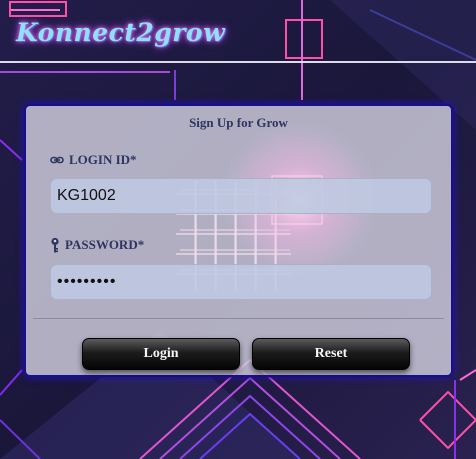 The width and height of the screenshot is (476, 459). I want to click on app-logo: Konnect2grow, so click(121, 32).